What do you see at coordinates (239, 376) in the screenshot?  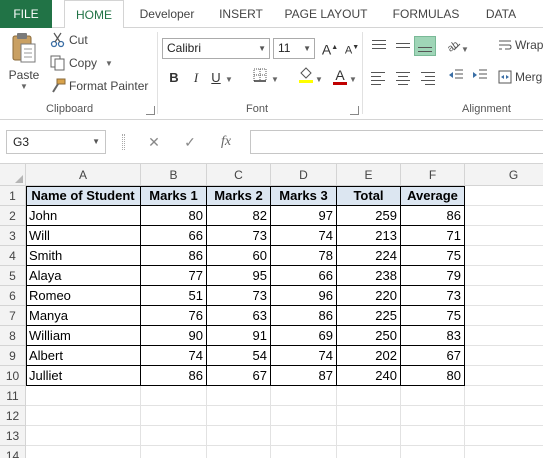 I see `marks-cell: 67` at bounding box center [239, 376].